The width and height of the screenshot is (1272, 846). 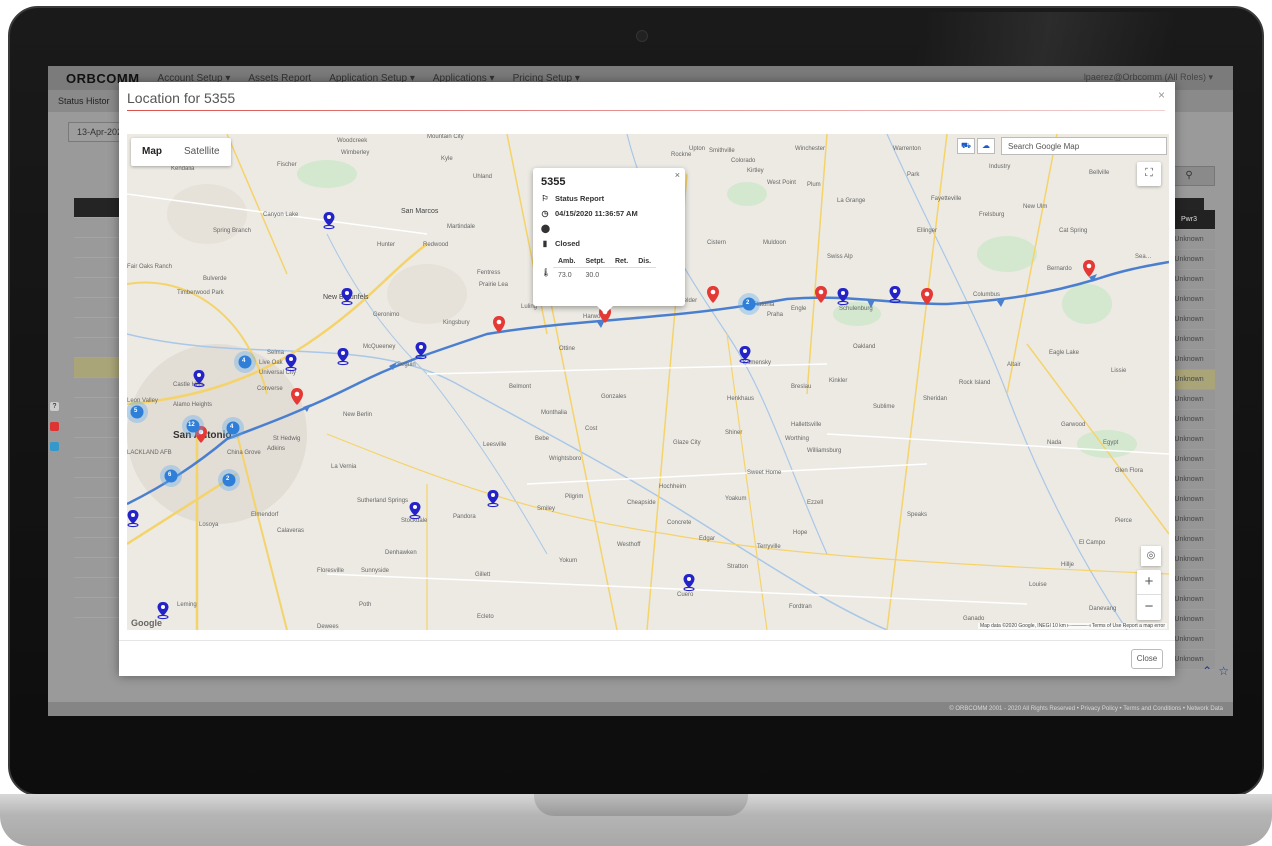 What do you see at coordinates (580, 198) in the screenshot?
I see `info-event: Status Report` at bounding box center [580, 198].